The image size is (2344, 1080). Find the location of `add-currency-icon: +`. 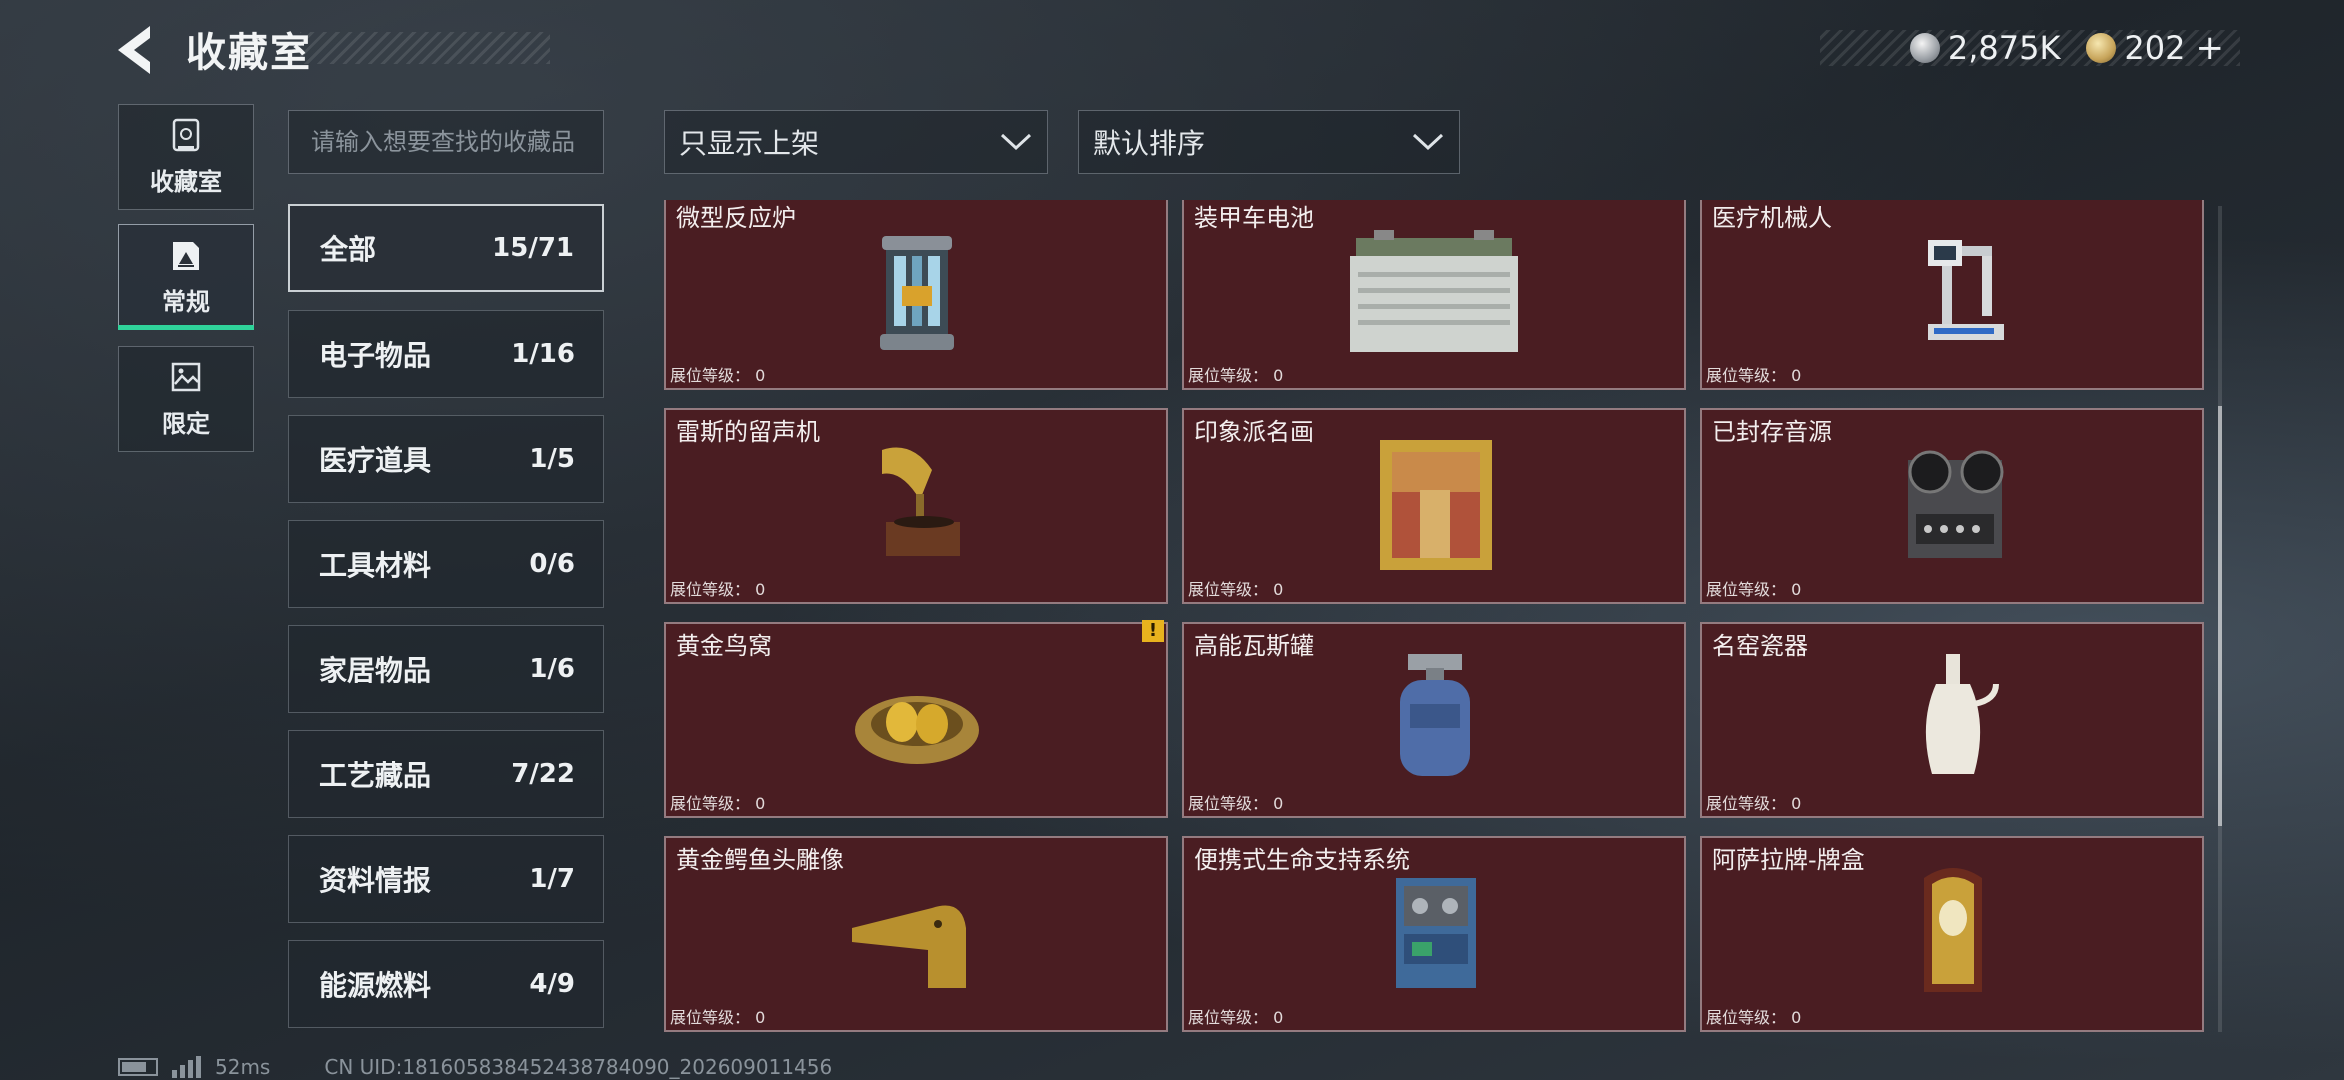

add-currency-icon: + is located at coordinates (2210, 48).